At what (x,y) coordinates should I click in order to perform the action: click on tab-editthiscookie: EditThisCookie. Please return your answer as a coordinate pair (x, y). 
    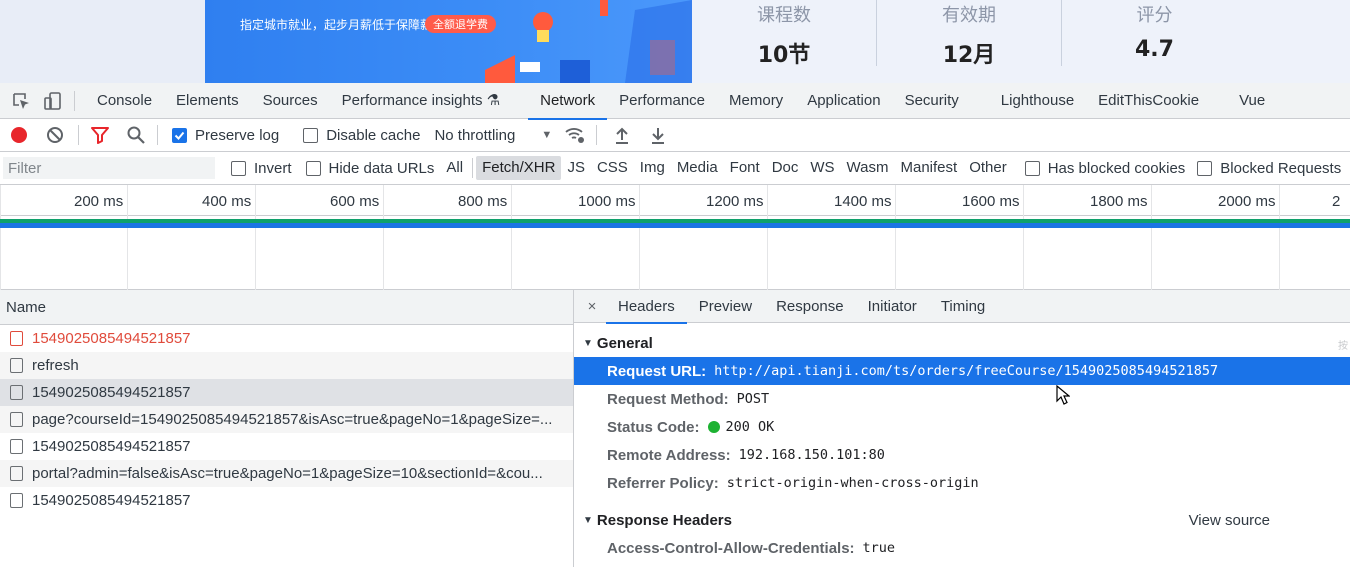
    Looking at the image, I should click on (1148, 101).